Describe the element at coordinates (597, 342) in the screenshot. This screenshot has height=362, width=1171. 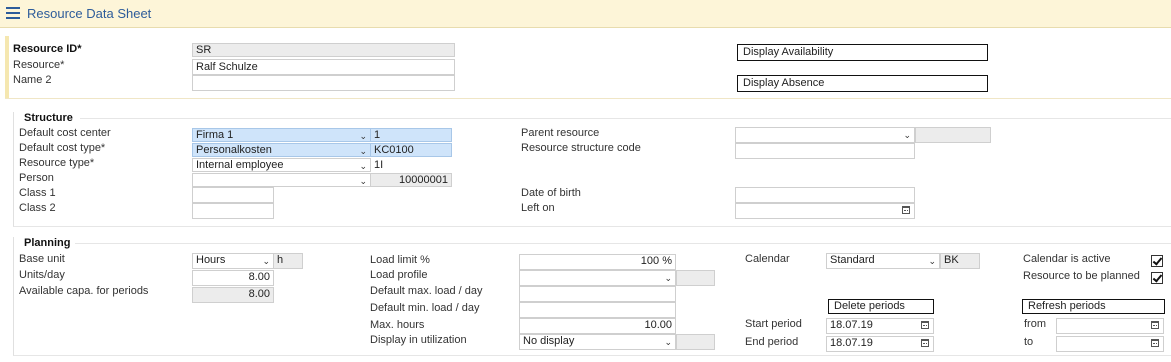
I see `display-util-select: No display ⌄` at that location.